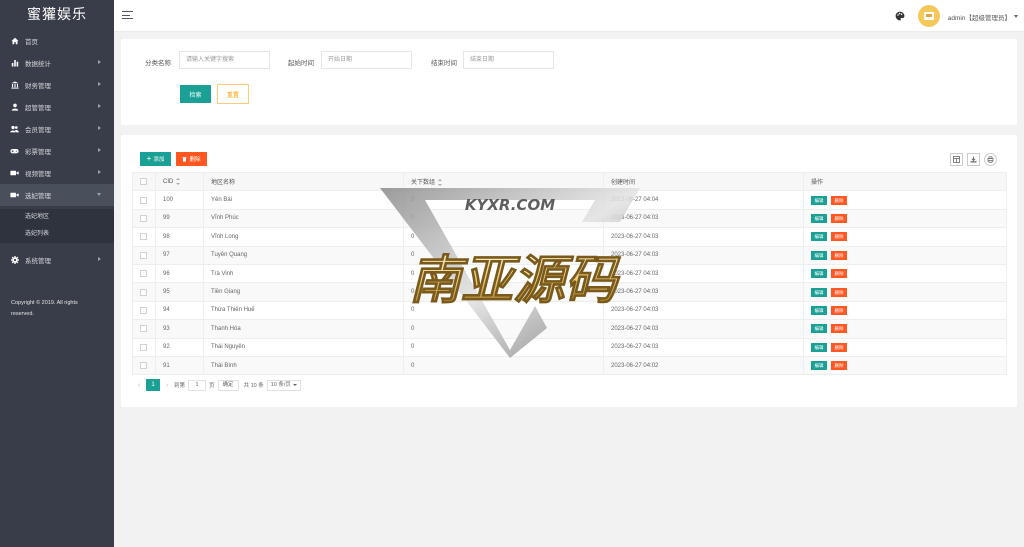 This screenshot has width=1024, height=547. I want to click on table-row: 91 Thái Bình 0 2023-06-27 04:02 编辑 删除, so click(569, 365).